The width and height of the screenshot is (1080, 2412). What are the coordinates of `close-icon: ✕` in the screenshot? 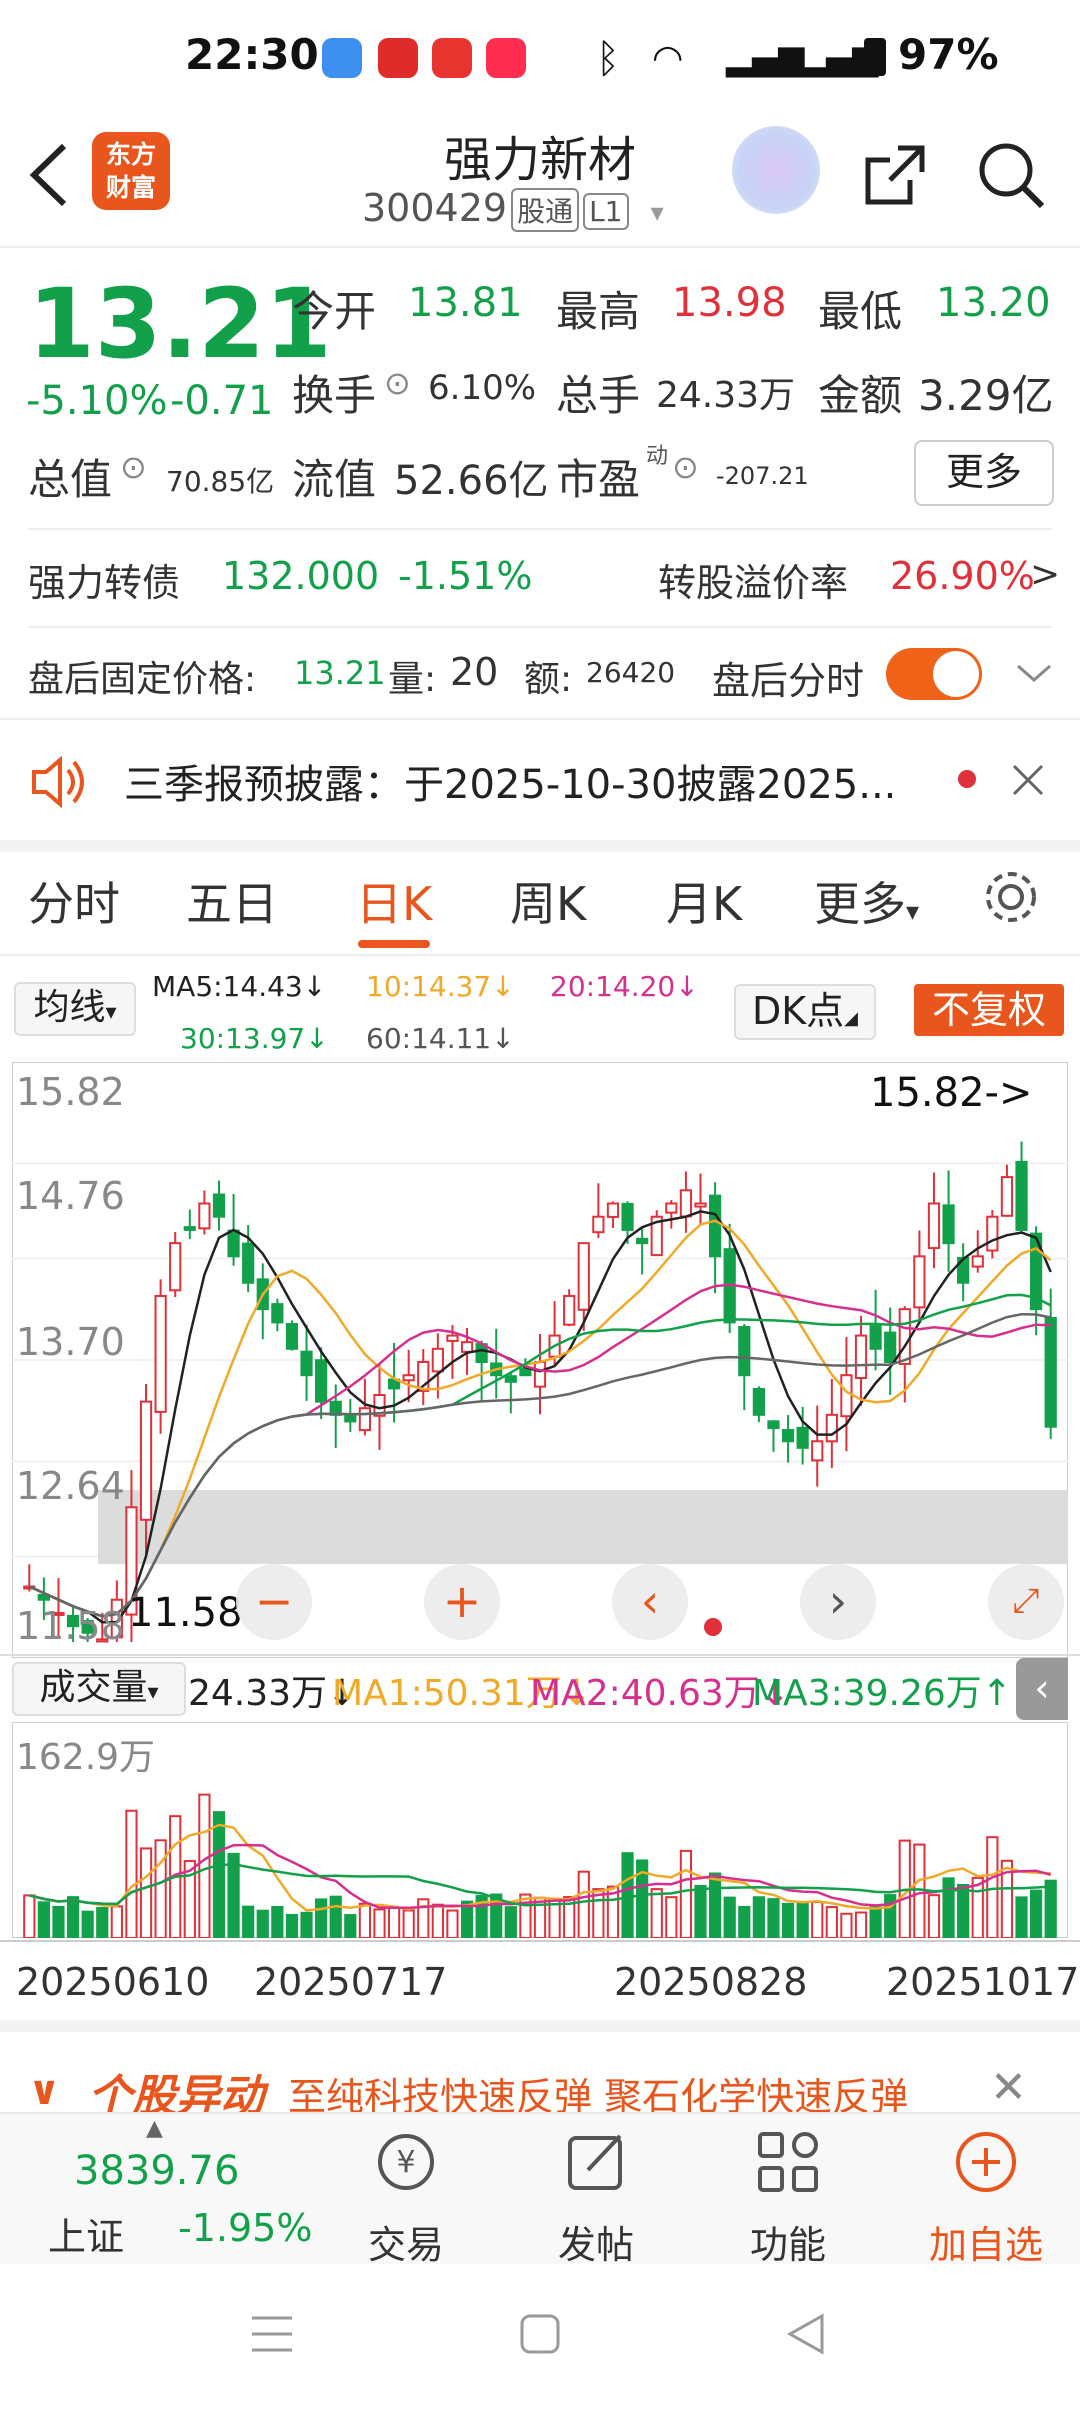 It's located at (1008, 2087).